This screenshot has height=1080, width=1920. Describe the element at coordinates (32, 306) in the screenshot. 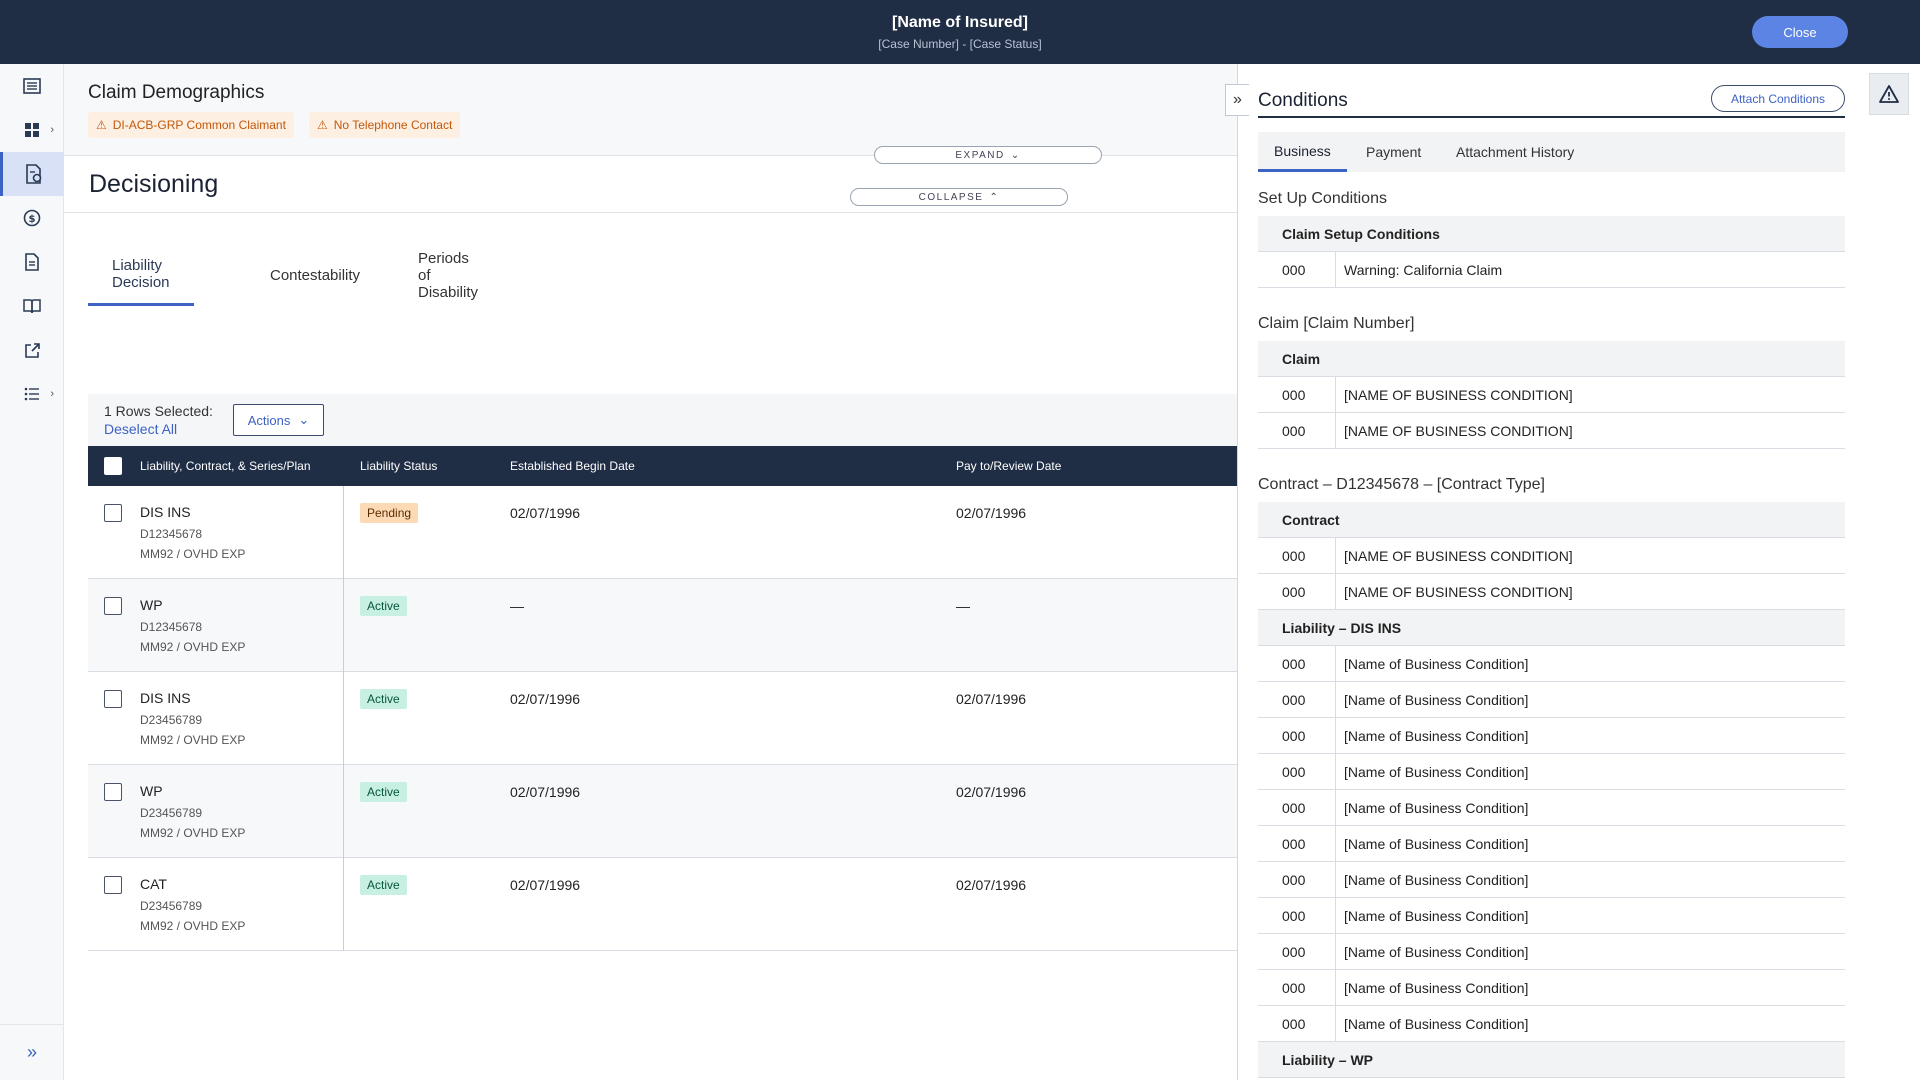

I see `book-icon` at that location.